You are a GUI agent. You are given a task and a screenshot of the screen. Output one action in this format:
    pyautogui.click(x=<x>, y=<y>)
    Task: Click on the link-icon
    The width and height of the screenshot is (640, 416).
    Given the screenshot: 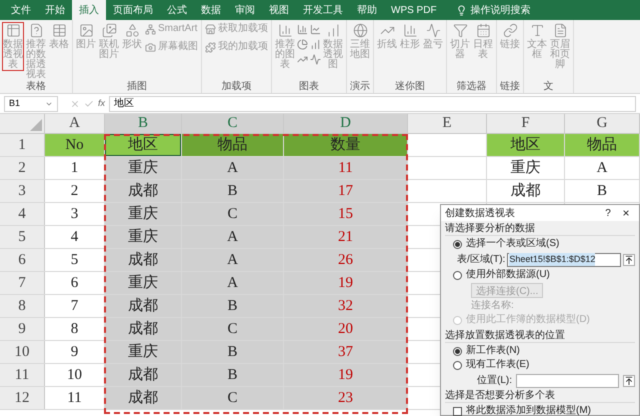 What is the action you would take?
    pyautogui.click(x=510, y=30)
    